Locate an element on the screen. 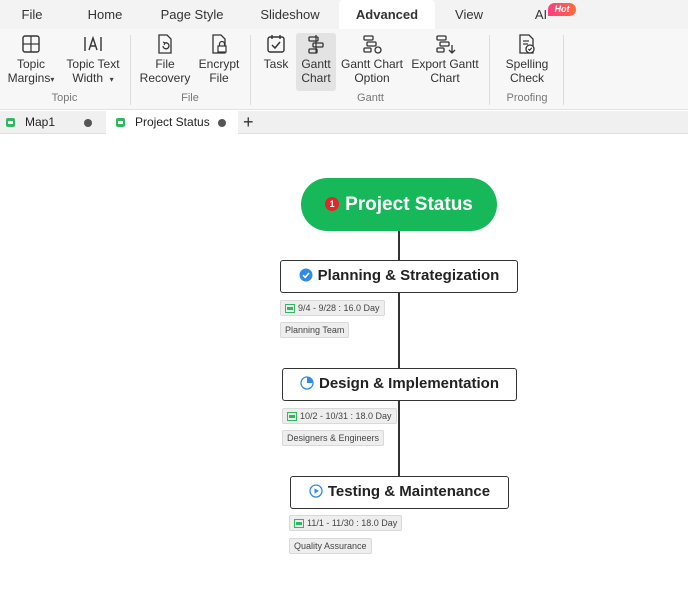 This screenshot has width=688, height=595. gantt-chart-option-label-2: Option is located at coordinates (372, 78).